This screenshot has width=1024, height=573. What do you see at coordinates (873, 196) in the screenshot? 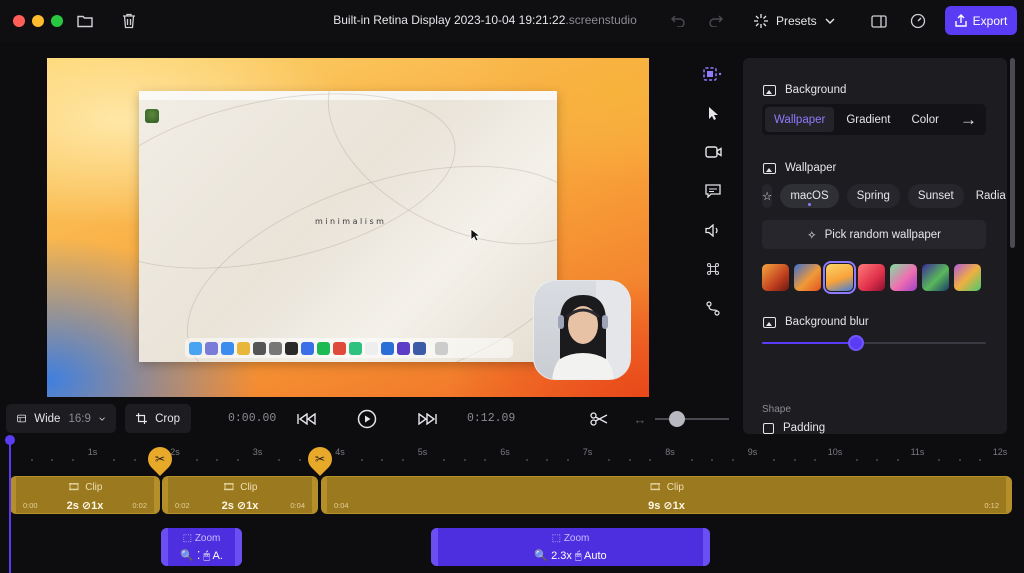
I see `category-spring: Spring` at bounding box center [873, 196].